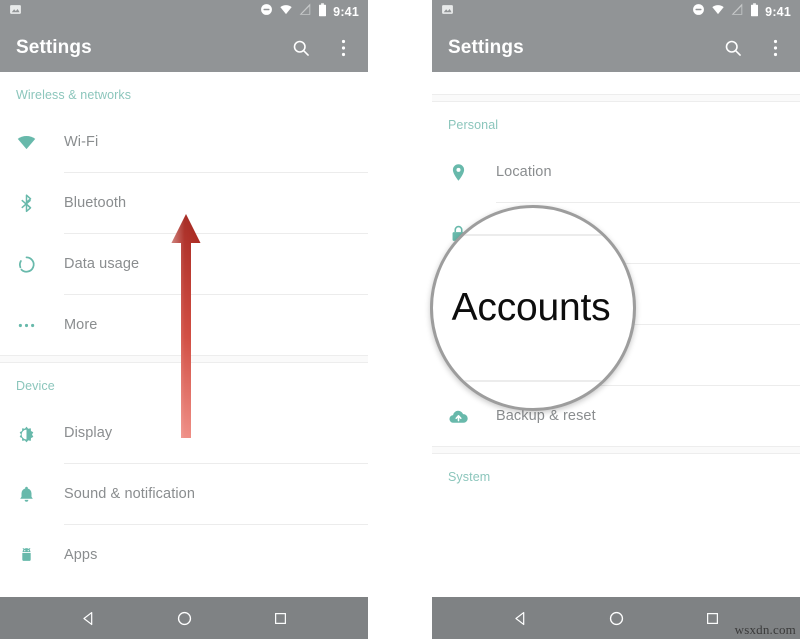 The height and width of the screenshot is (639, 800). Describe the element at coordinates (616, 172) in the screenshot. I see `list-item-location: Location` at that location.